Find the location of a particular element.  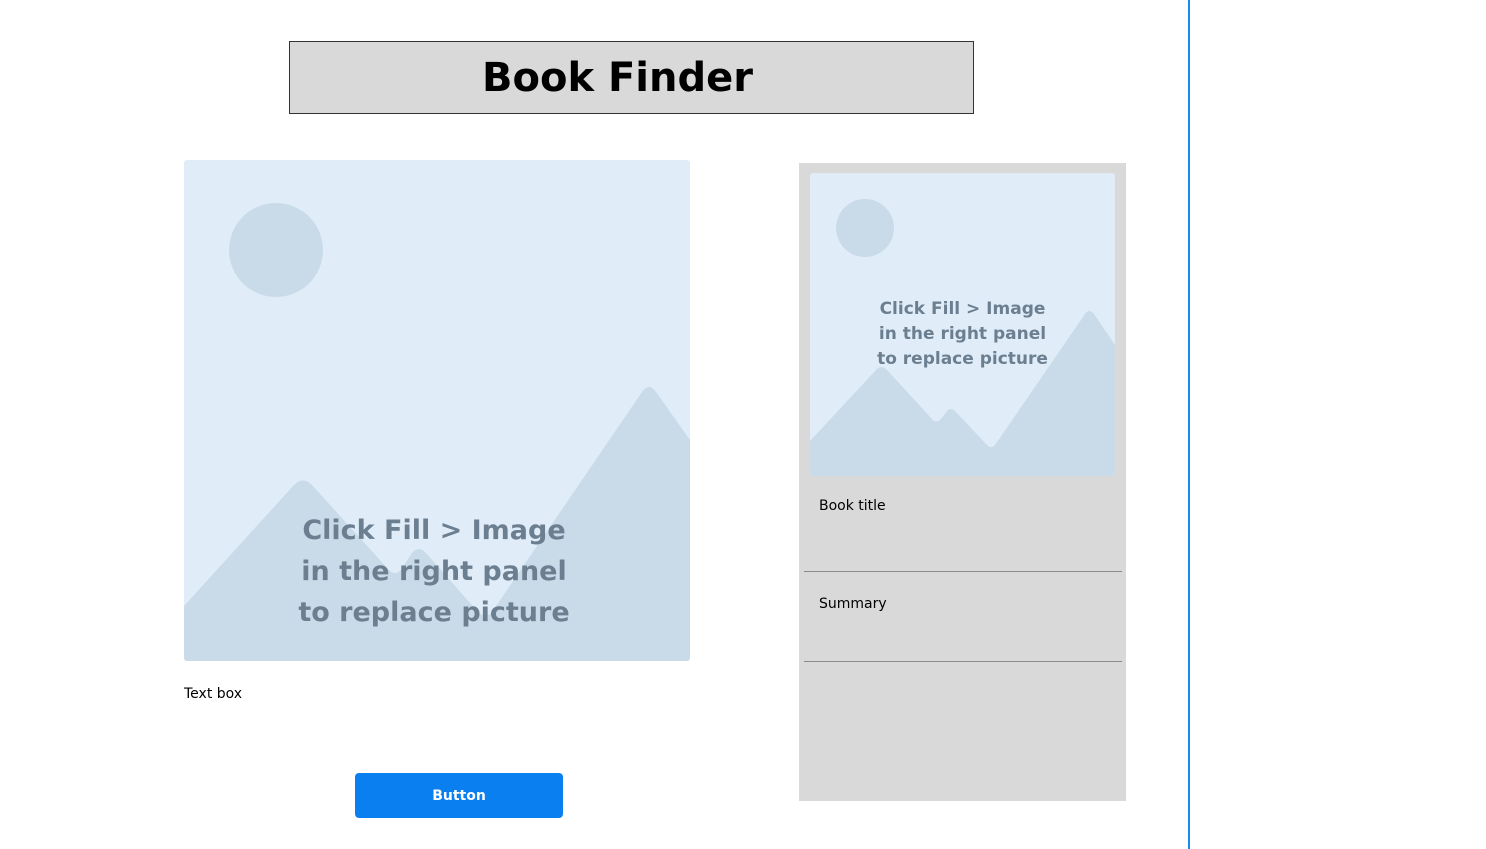

book-cover-hint-line: Click Fill > Image is located at coordinates (962, 309).